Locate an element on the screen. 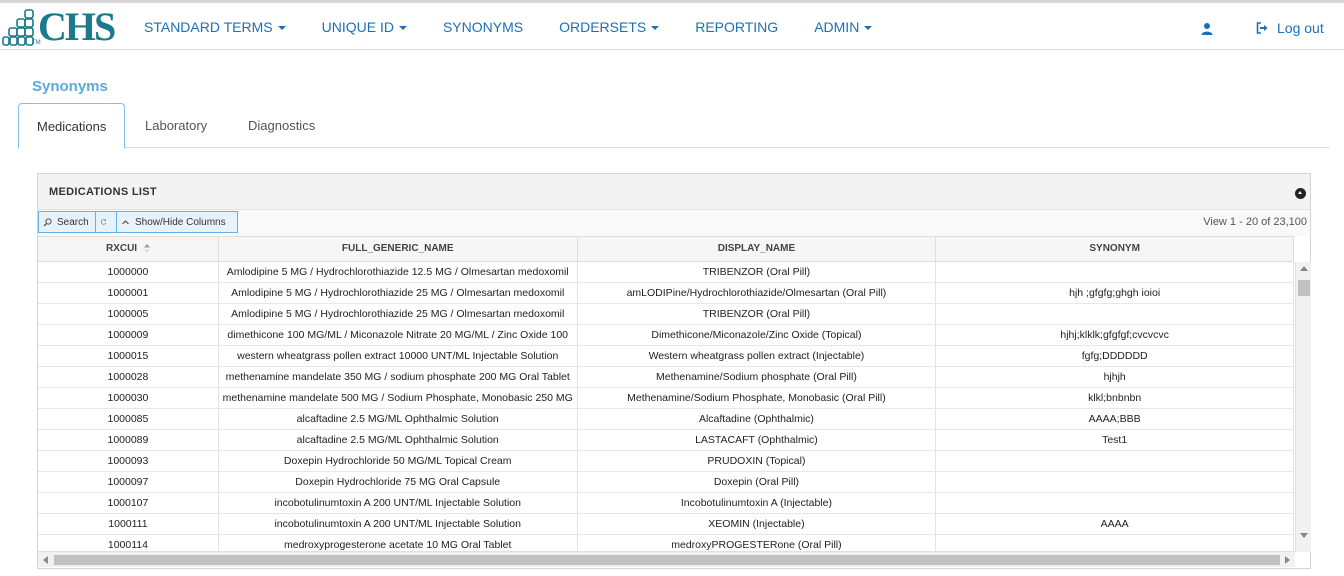 This screenshot has width=1344, height=576. column-header-display-name: DISPLAY_NAME is located at coordinates (757, 249).